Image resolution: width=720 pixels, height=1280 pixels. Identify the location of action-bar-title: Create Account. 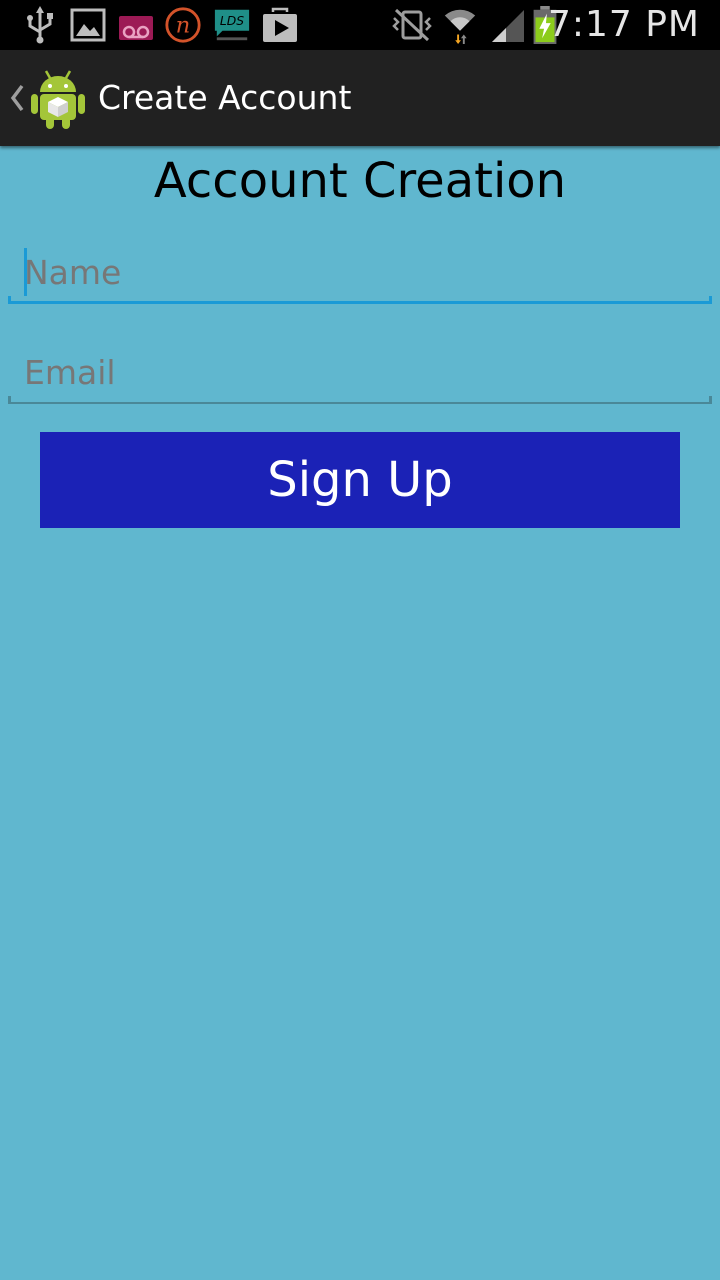
(225, 97).